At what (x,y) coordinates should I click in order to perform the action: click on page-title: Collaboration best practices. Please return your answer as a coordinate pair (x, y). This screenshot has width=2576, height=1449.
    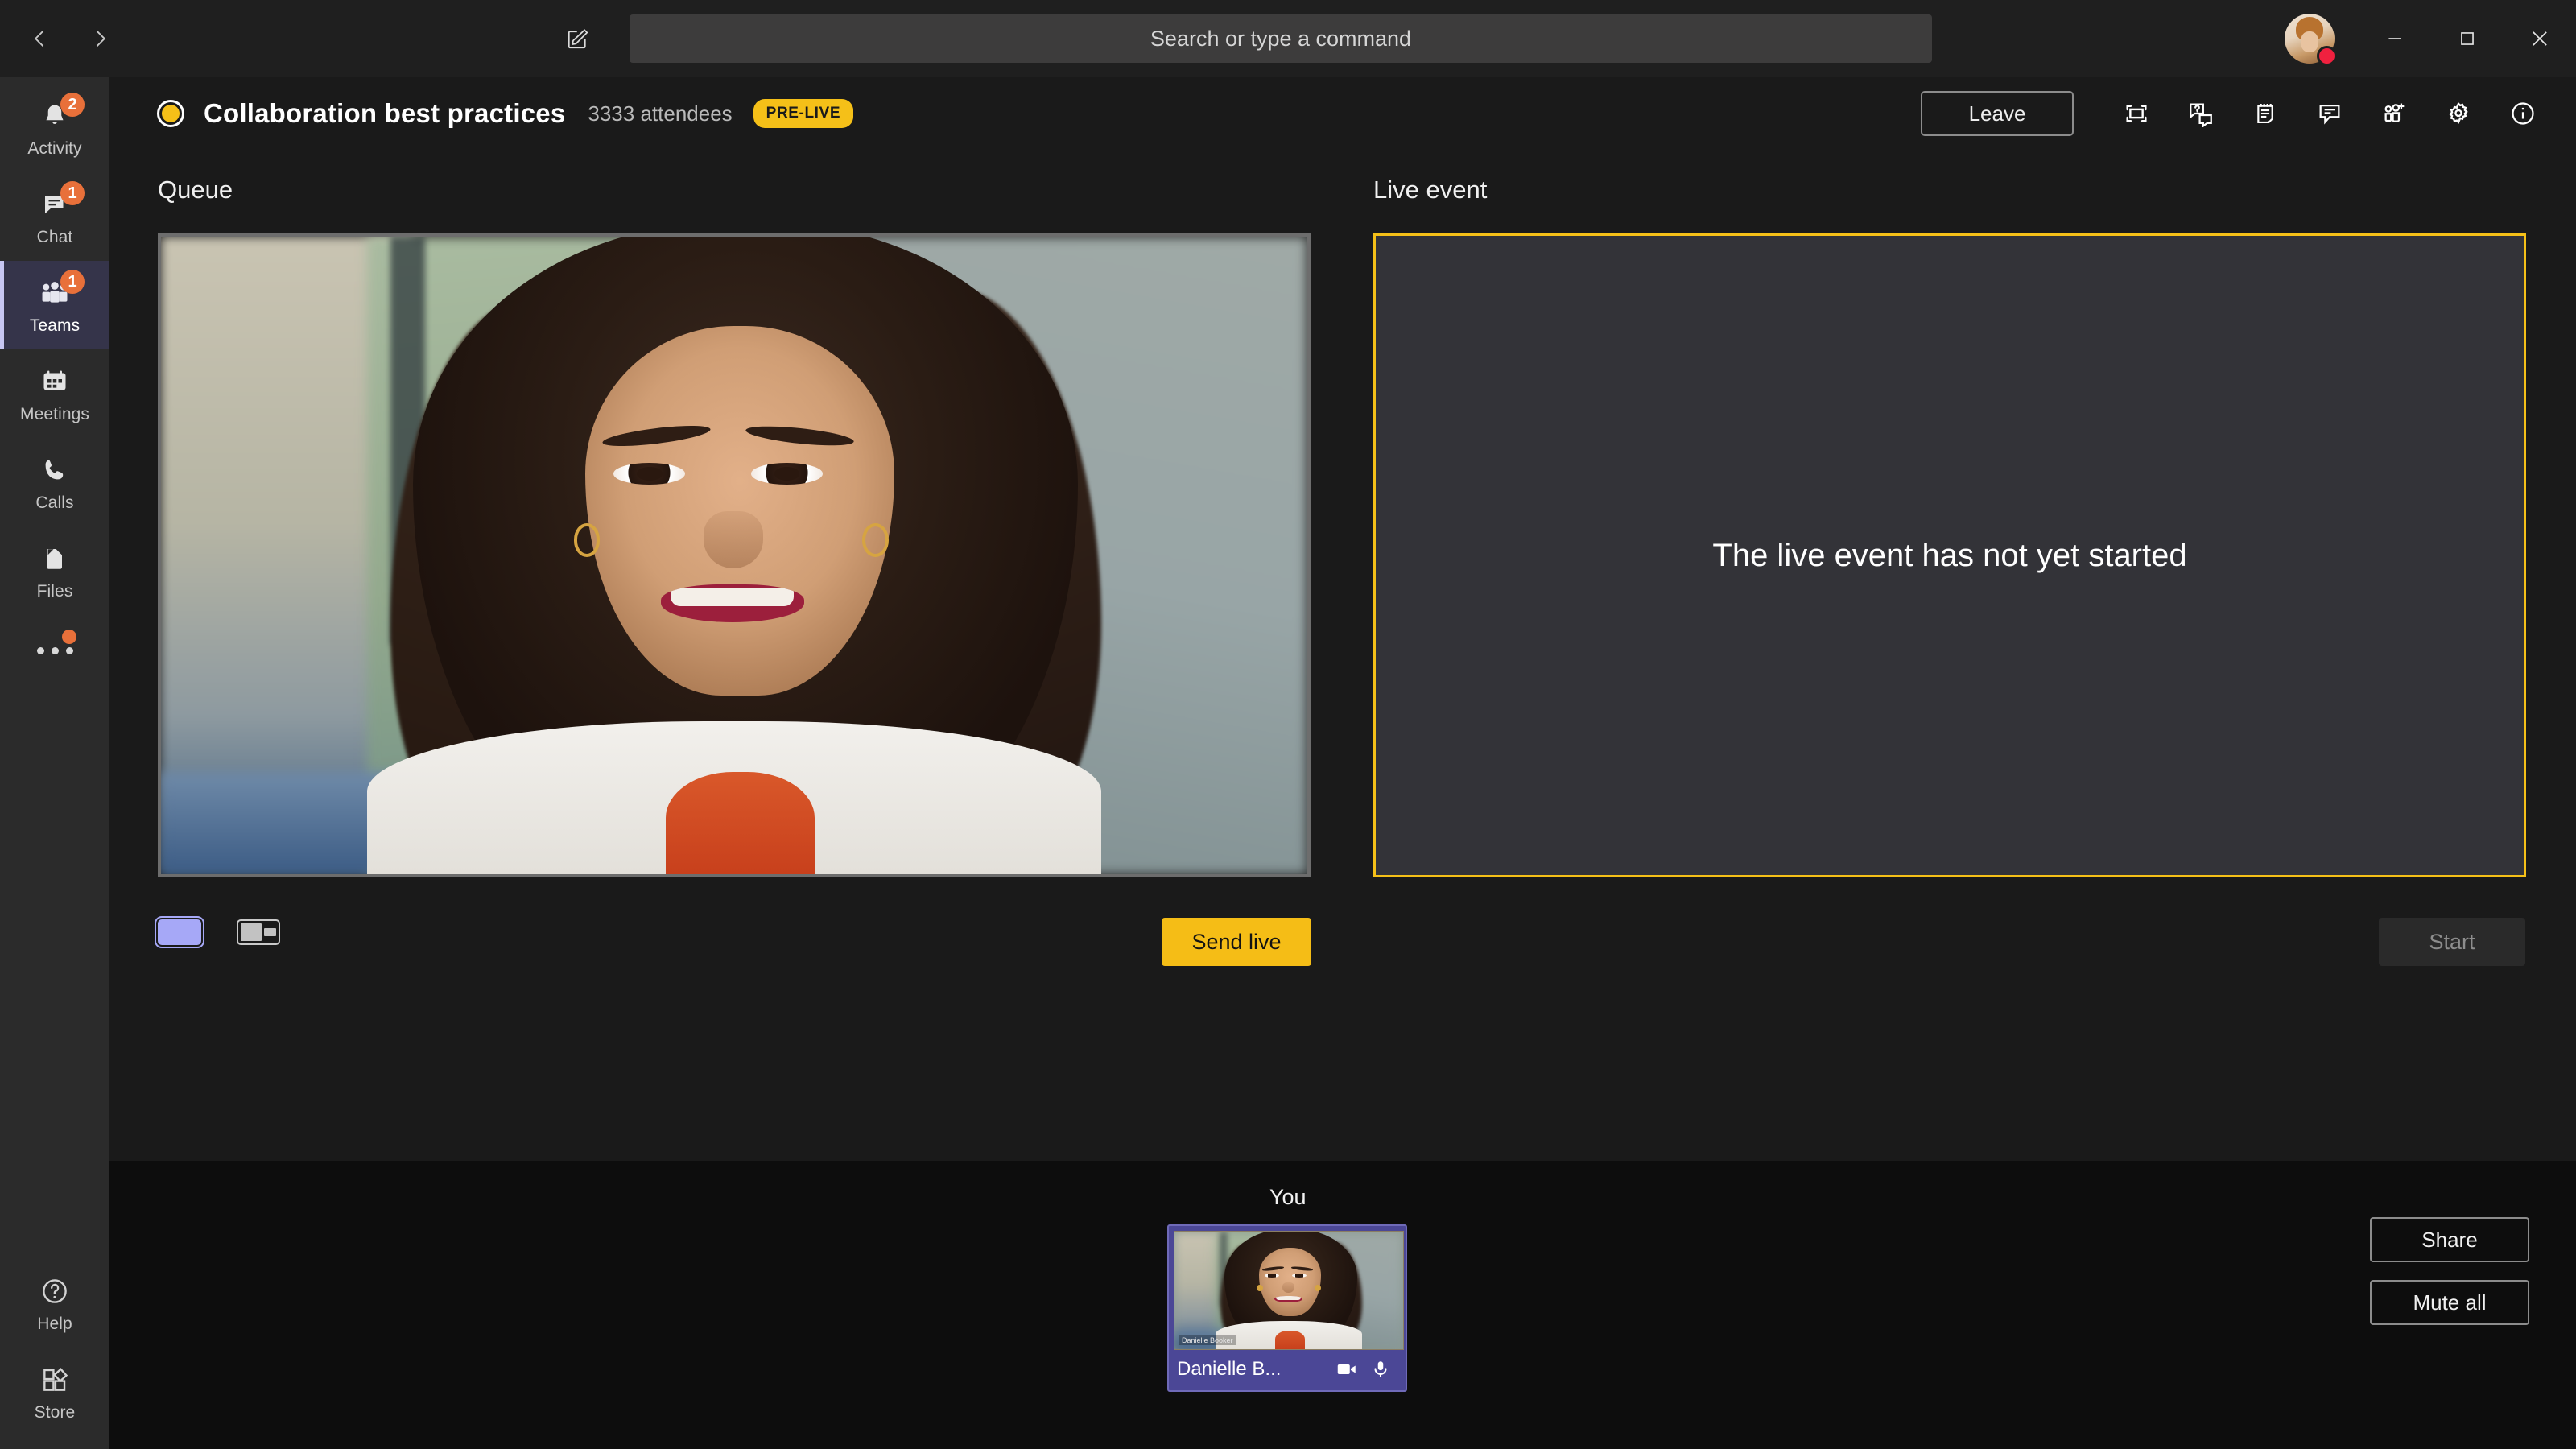
    Looking at the image, I should click on (385, 113).